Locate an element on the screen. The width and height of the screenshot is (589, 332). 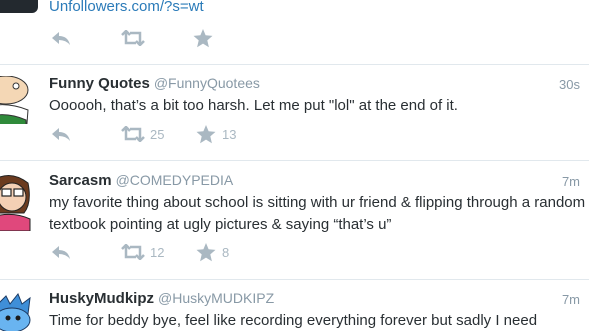
tweet-header: HuskyMudkipz @HuskyMUDKIPZ is located at coordinates (161, 299).